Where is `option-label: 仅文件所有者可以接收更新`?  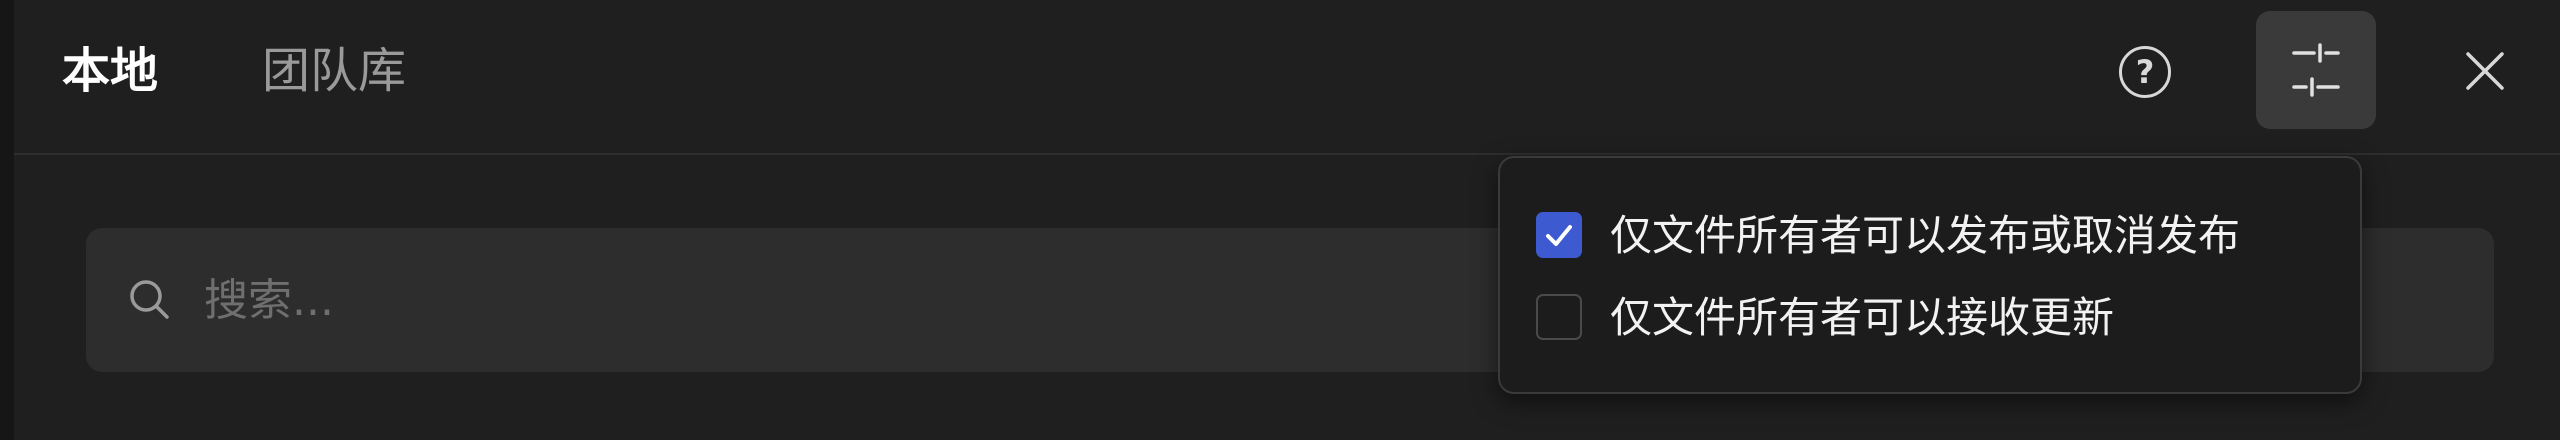
option-label: 仅文件所有者可以接收更新 is located at coordinates (1862, 317).